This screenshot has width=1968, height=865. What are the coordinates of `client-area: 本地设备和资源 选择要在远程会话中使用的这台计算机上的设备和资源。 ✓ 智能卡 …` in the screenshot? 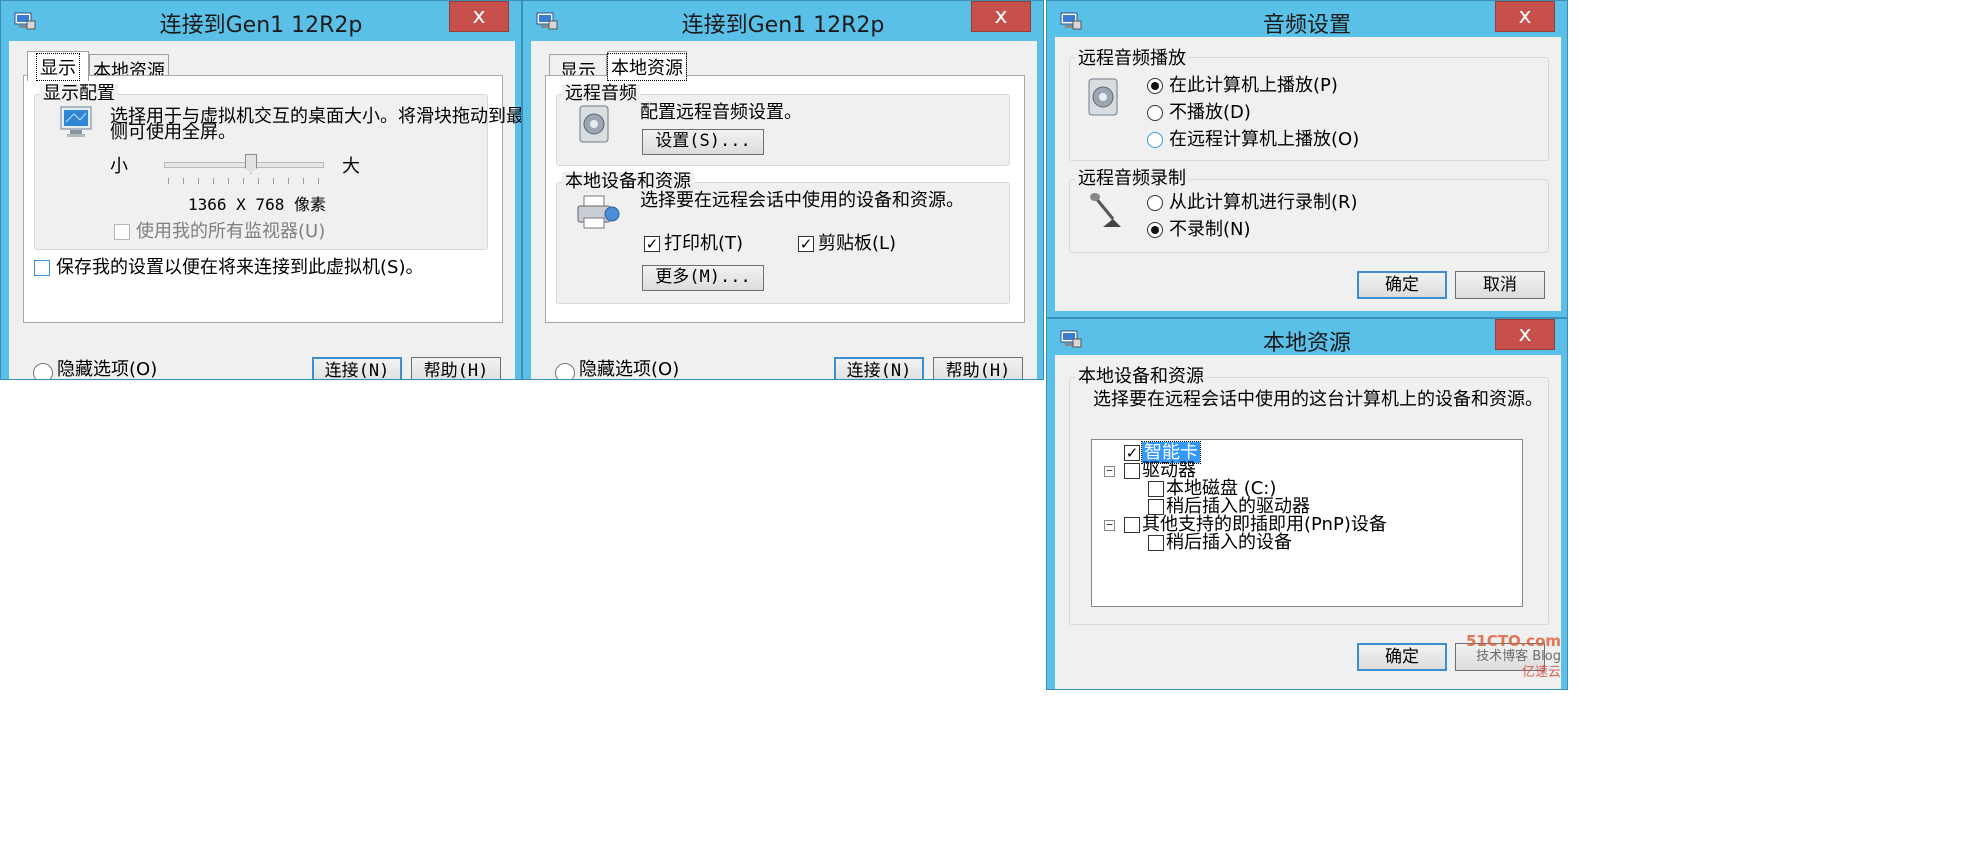 It's located at (1308, 522).